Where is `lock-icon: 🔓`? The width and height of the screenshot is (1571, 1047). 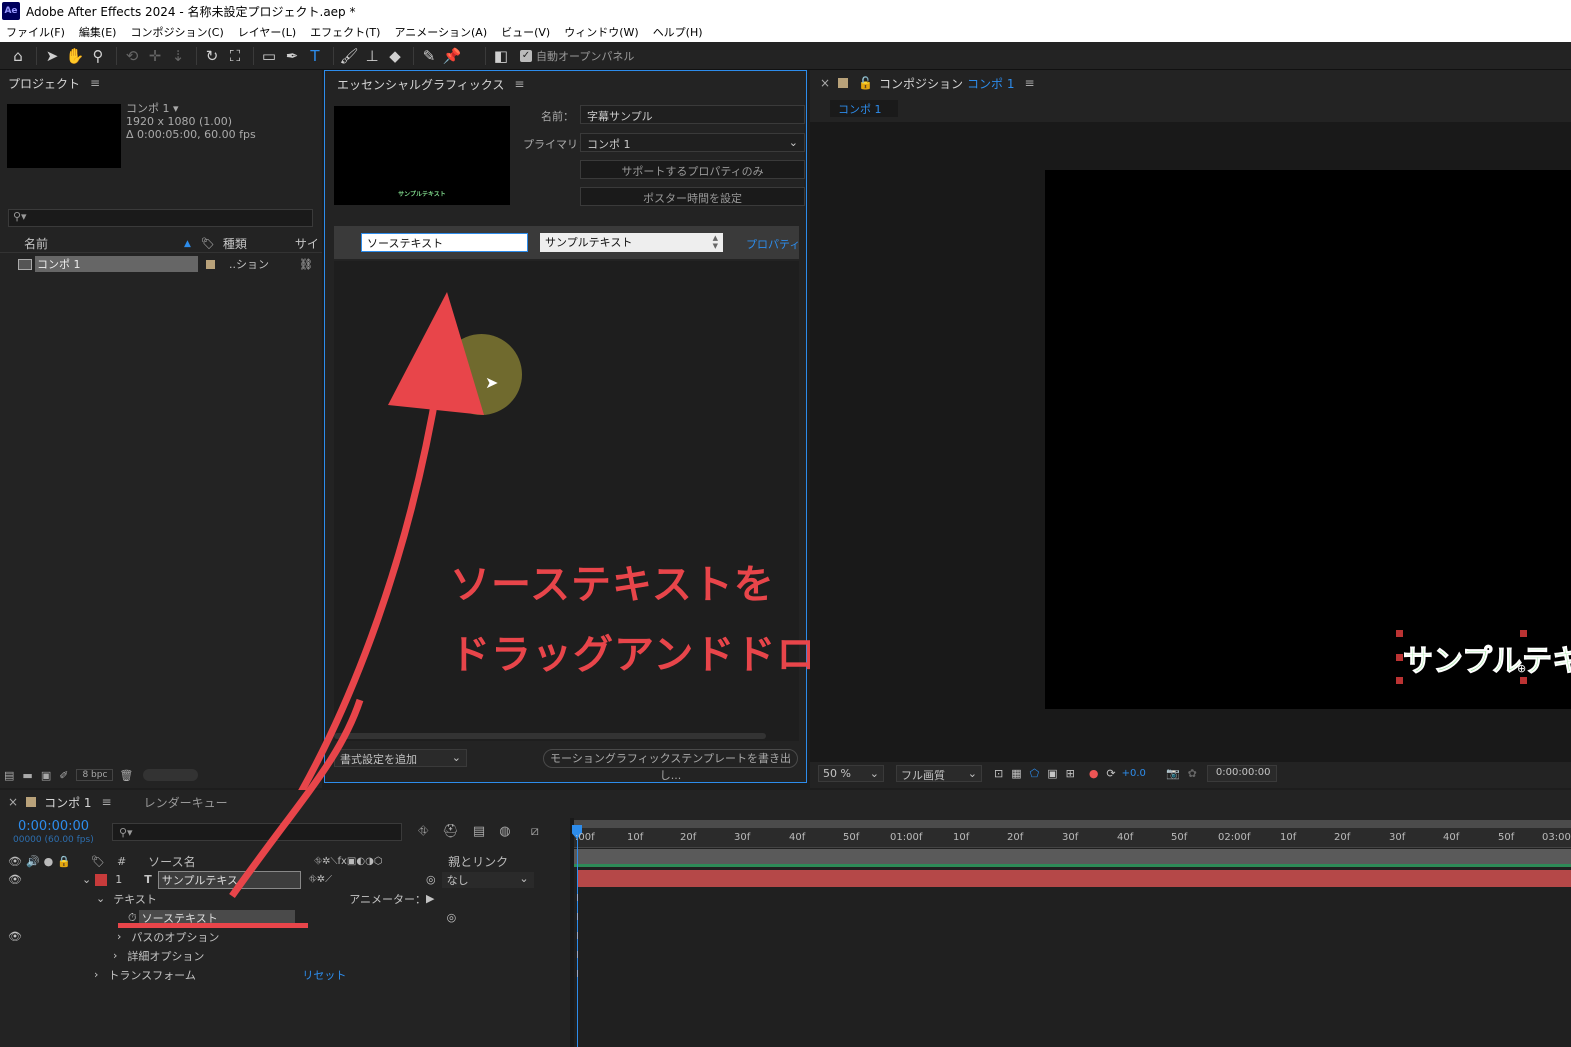 lock-icon: 🔓 is located at coordinates (865, 83).